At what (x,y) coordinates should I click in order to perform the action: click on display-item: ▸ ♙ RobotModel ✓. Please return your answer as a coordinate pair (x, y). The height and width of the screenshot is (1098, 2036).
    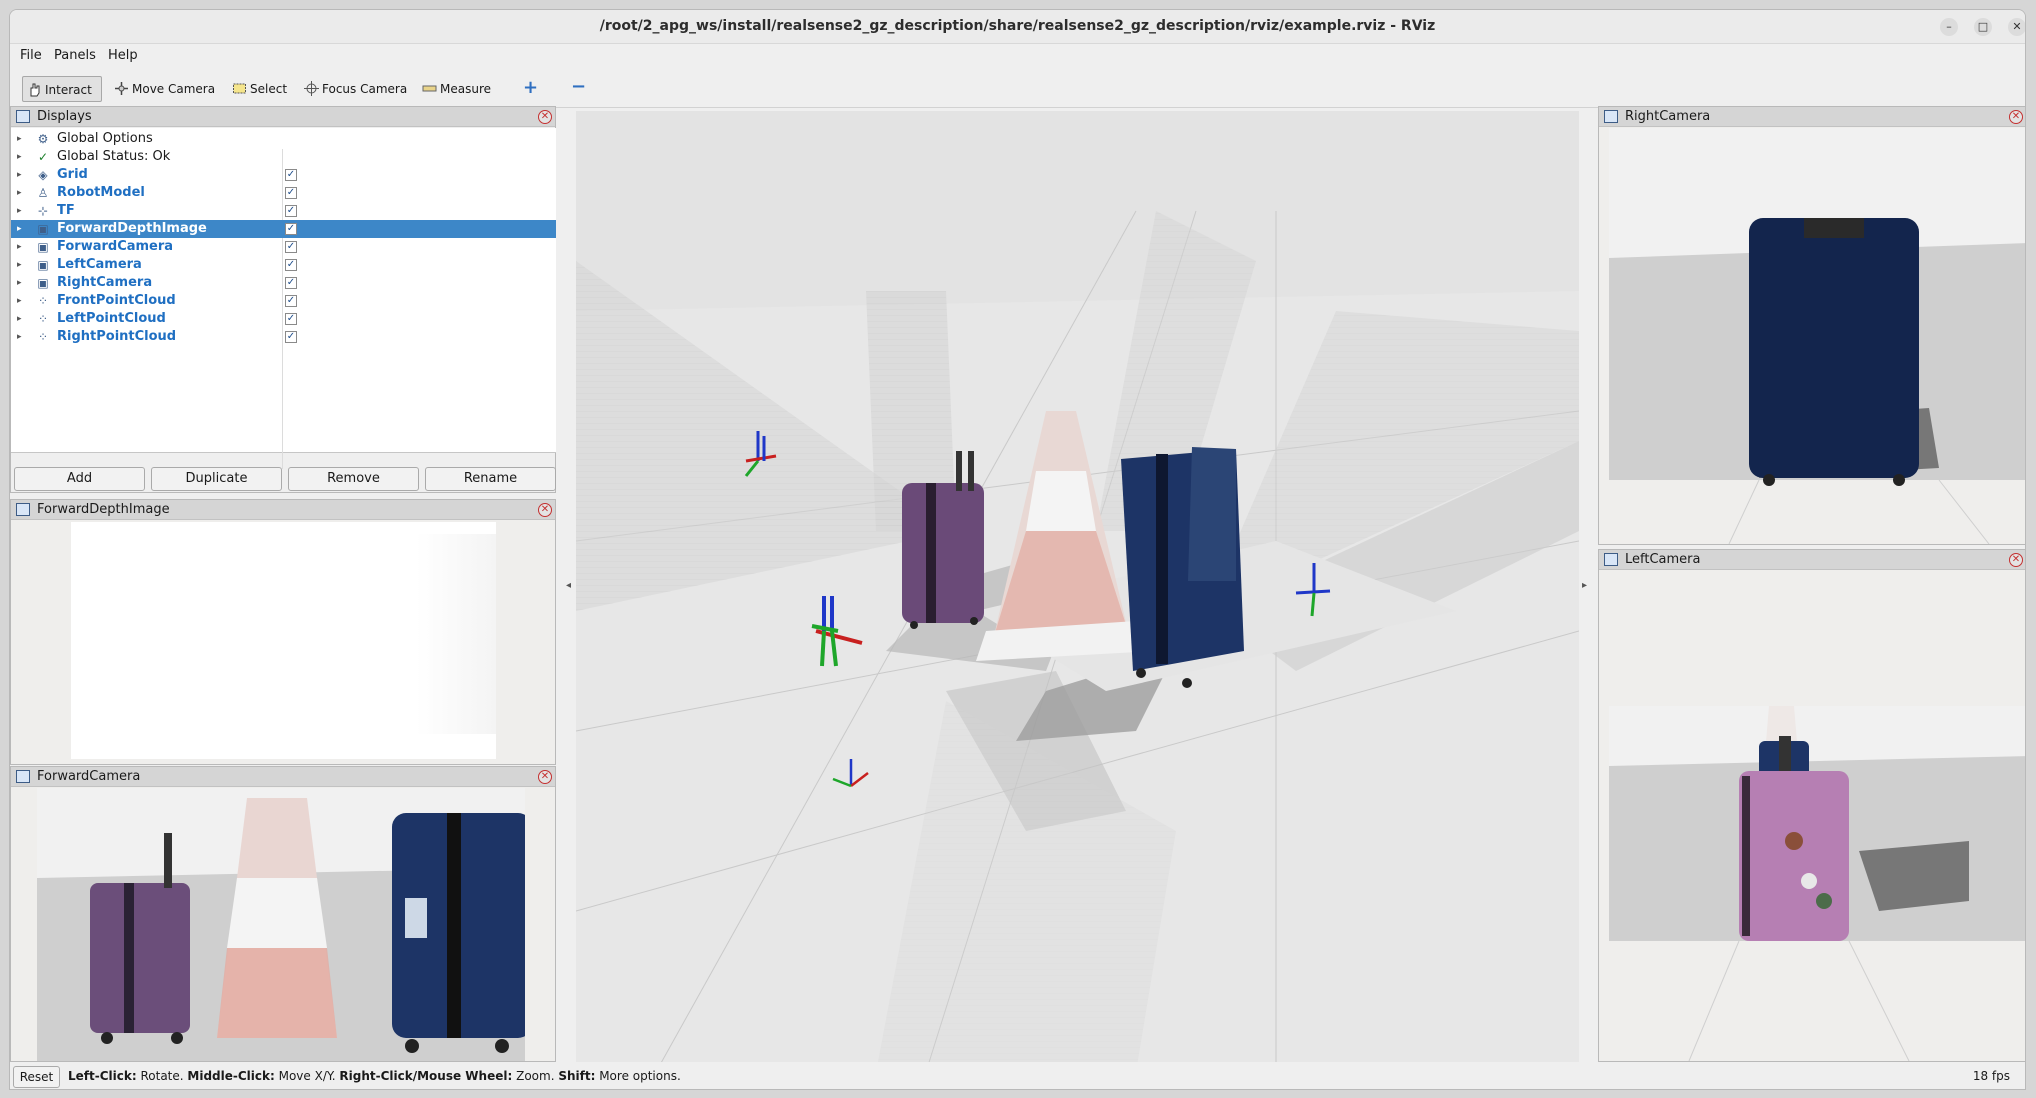
    Looking at the image, I should click on (283, 193).